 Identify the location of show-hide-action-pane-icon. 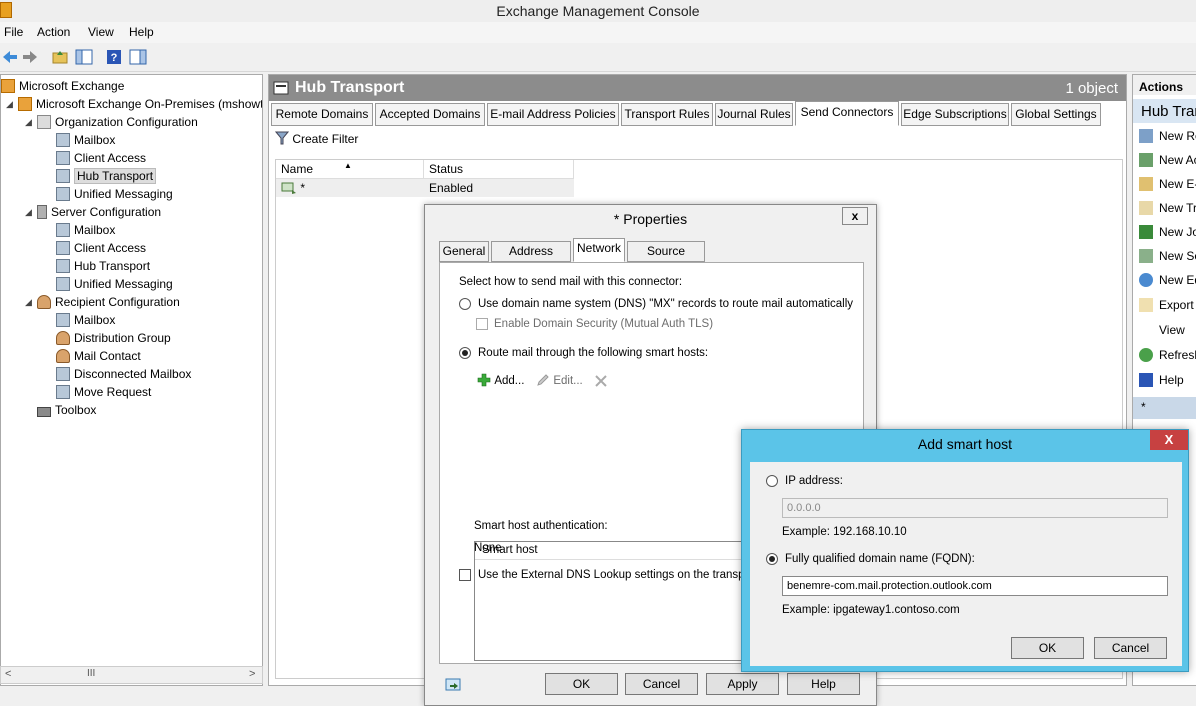
(138, 57).